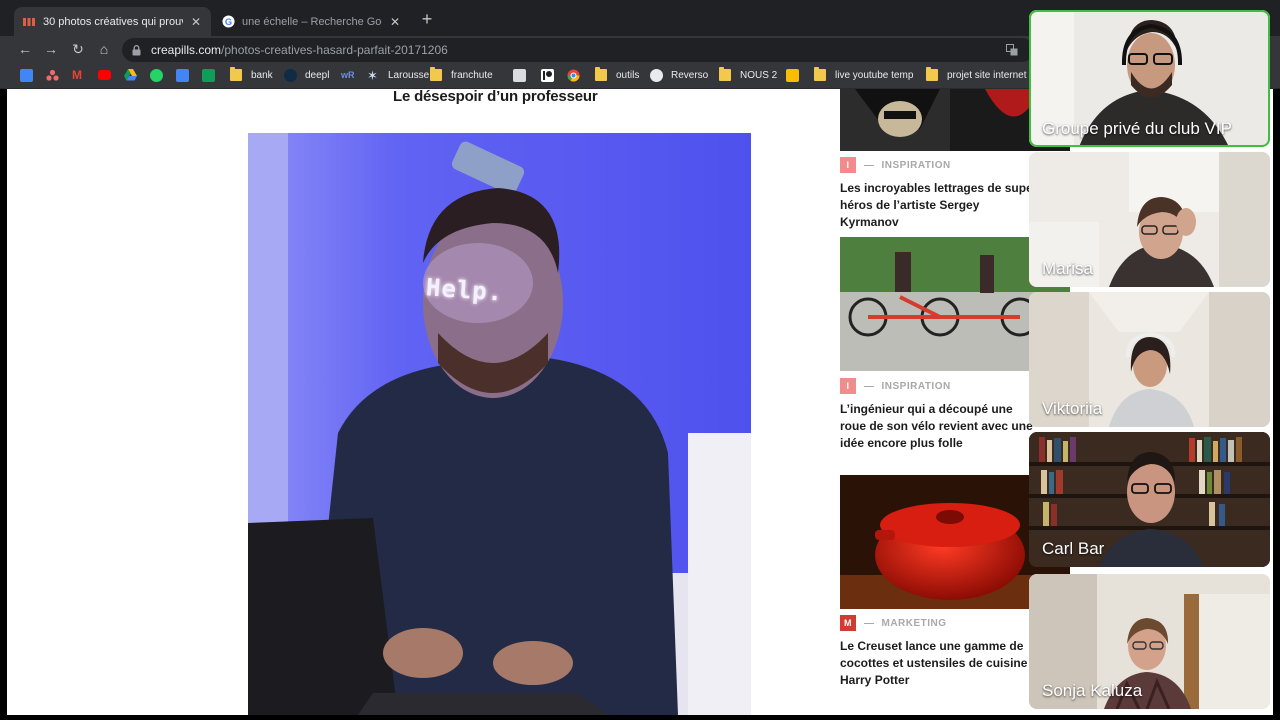 The width and height of the screenshot is (1280, 720). I want to click on deepl-icon, so click(290, 75).